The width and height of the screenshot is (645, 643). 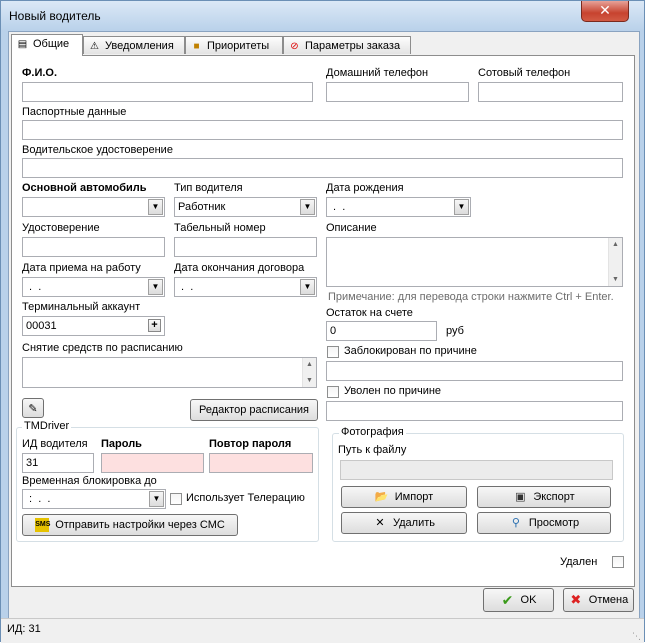 What do you see at coordinates (245, 498) in the screenshot?
I see `telemetry-label: Использует Телерацию` at bounding box center [245, 498].